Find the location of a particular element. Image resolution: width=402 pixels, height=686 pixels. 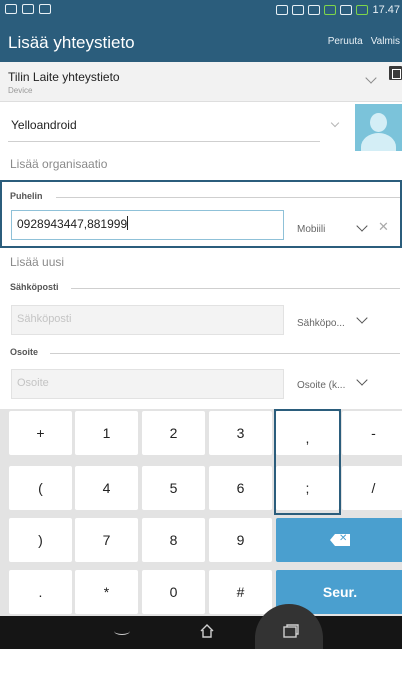

address-field is located at coordinates (147, 384).